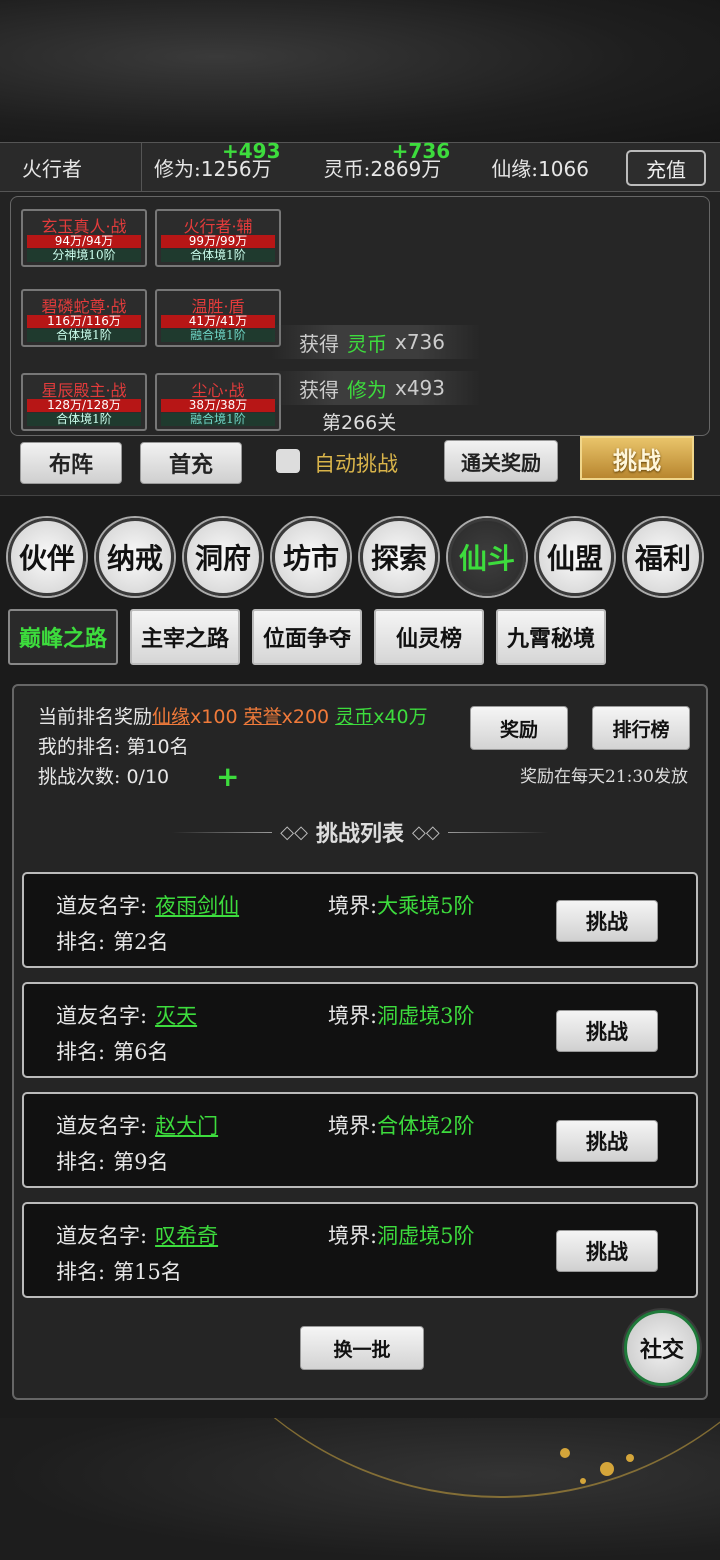 The image size is (720, 1560). What do you see at coordinates (186, 1126) in the screenshot?
I see `opponent-name: 赵大门` at bounding box center [186, 1126].